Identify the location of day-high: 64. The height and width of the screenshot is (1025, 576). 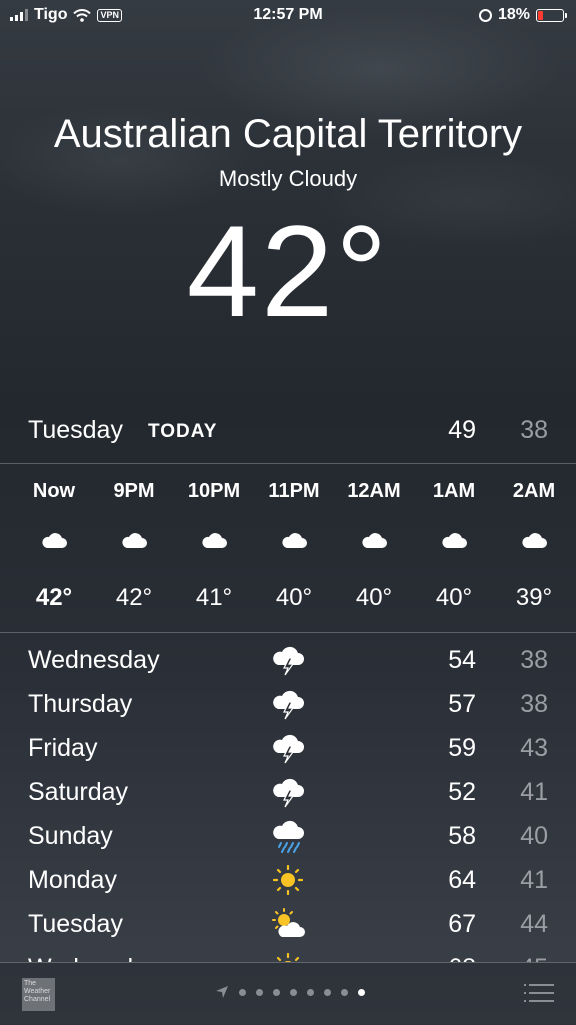
(462, 880).